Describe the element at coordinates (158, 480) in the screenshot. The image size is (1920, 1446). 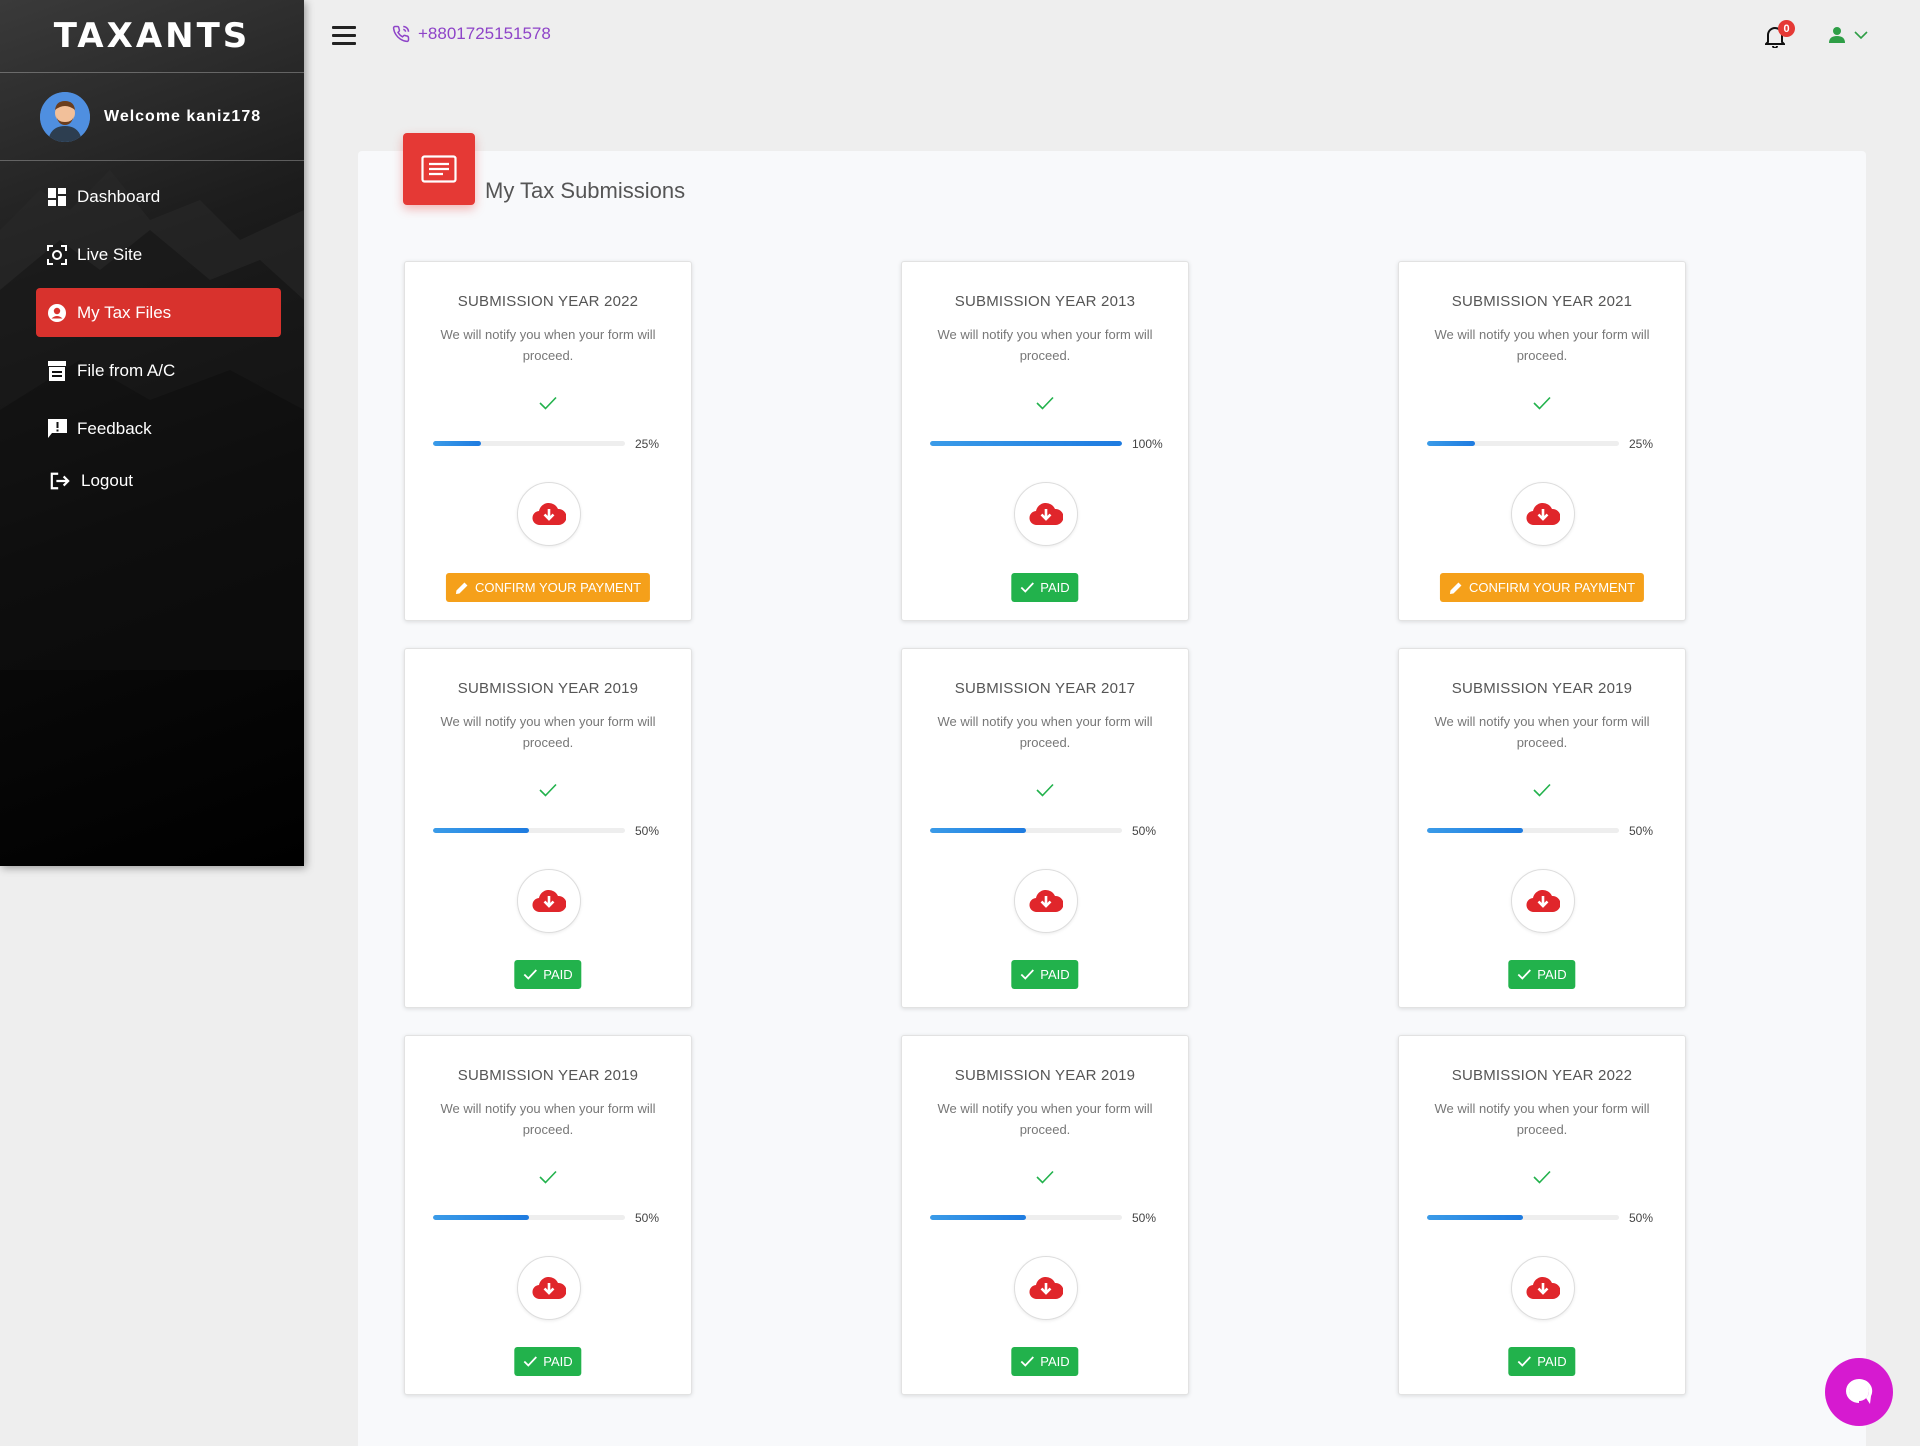
I see `sidebar-item-logout: Logout` at that location.